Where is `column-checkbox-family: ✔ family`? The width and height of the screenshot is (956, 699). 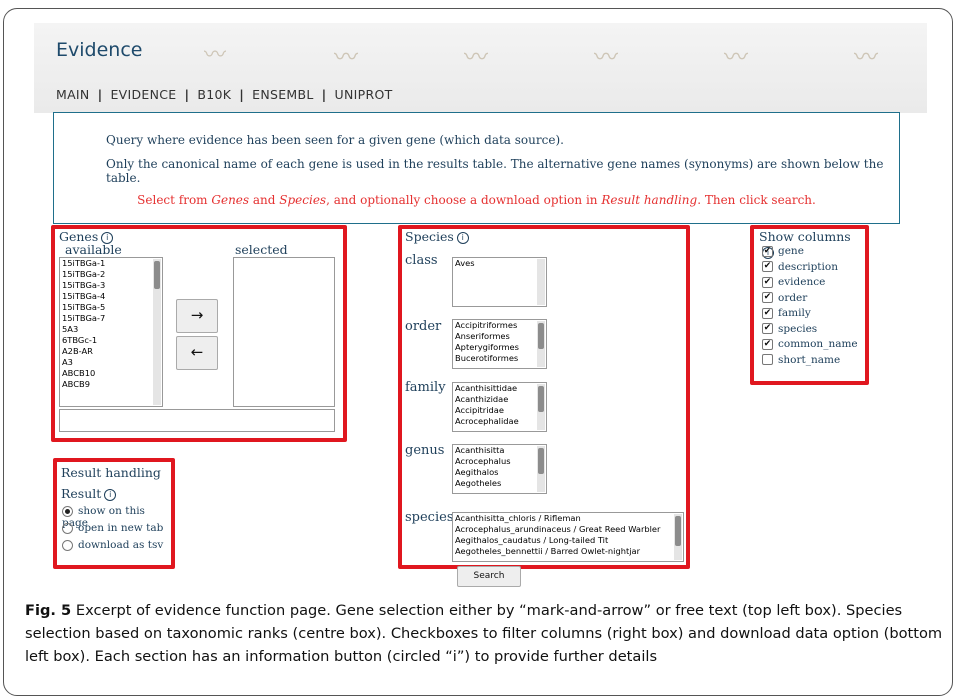 column-checkbox-family: ✔ family is located at coordinates (786, 313).